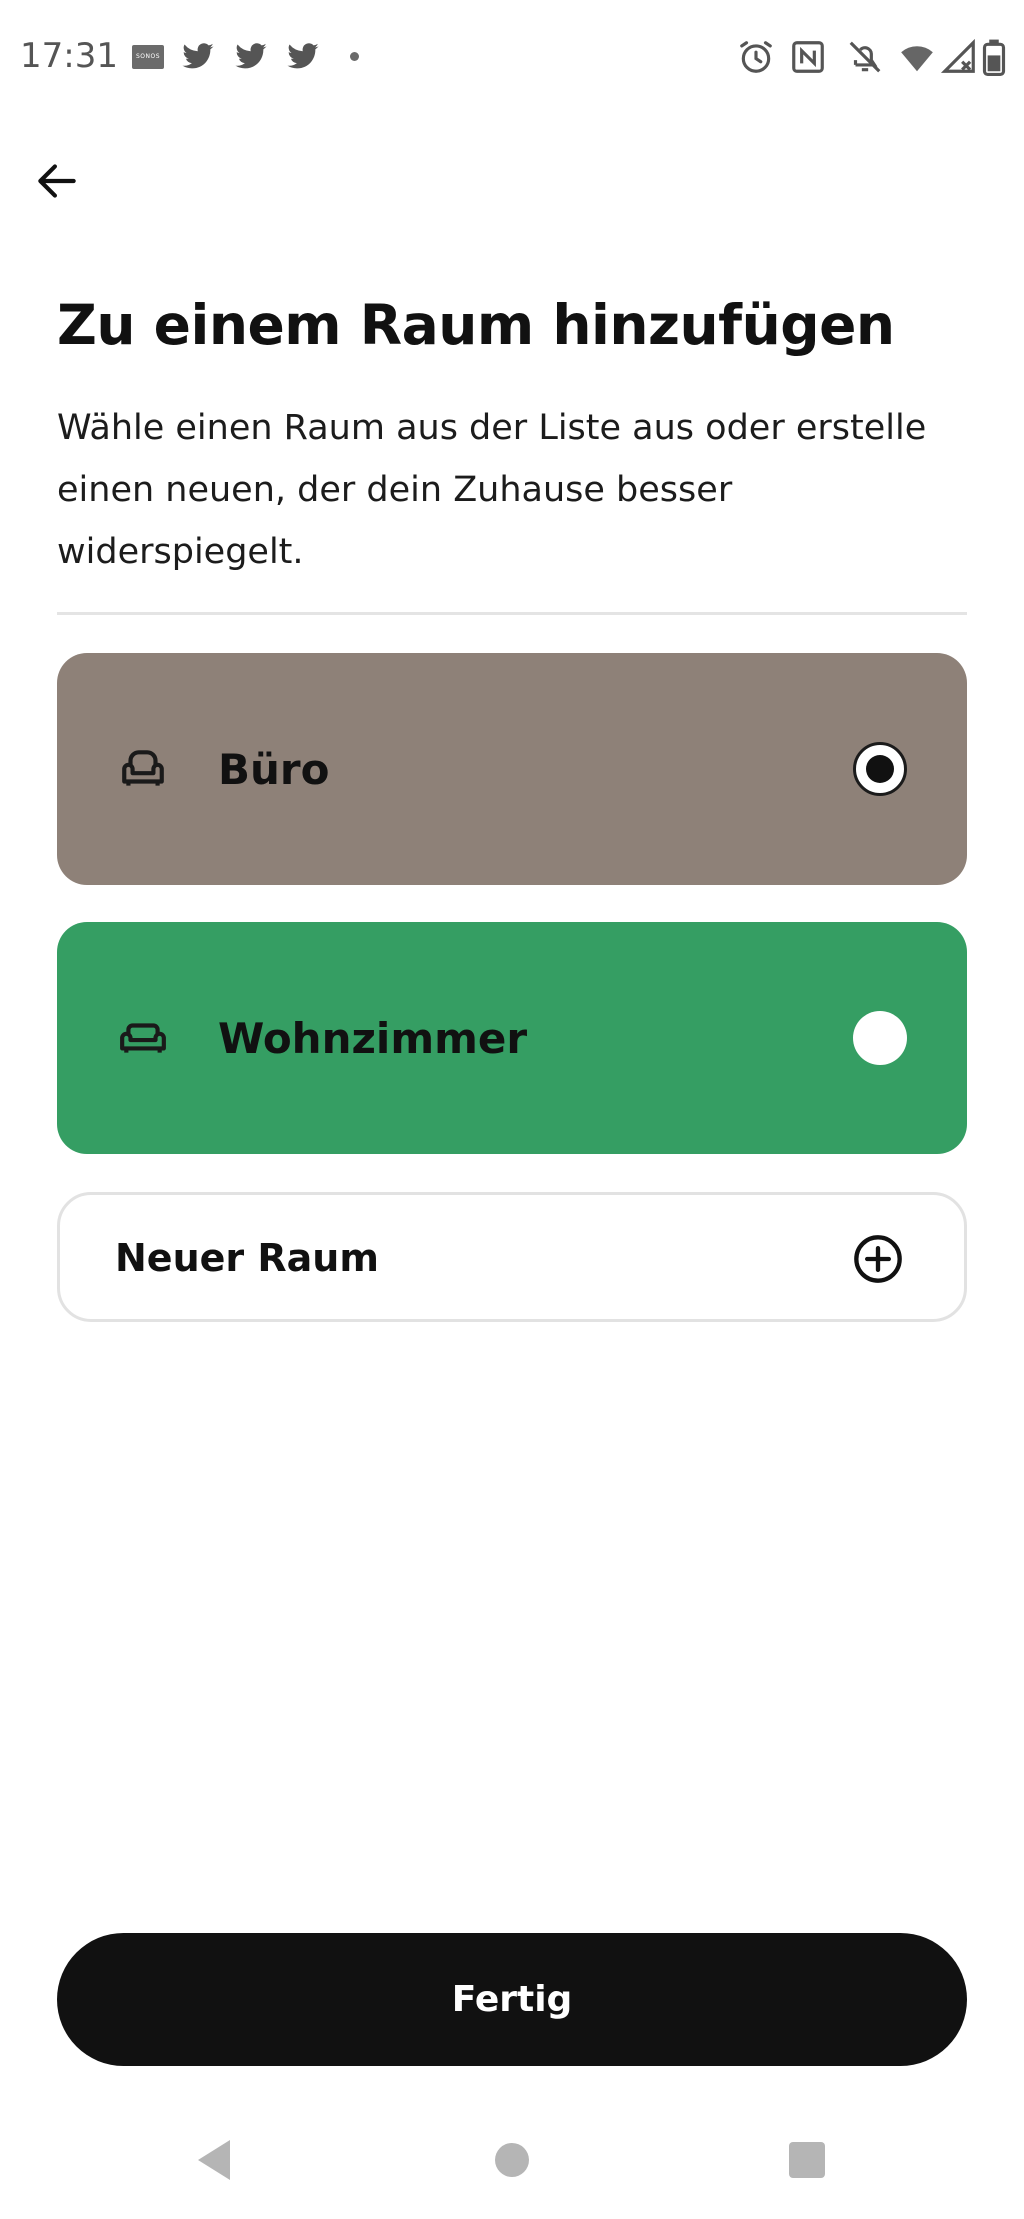 The width and height of the screenshot is (1024, 2219). What do you see at coordinates (247, 1258) in the screenshot?
I see `new-room-label: Neuer Raum` at bounding box center [247, 1258].